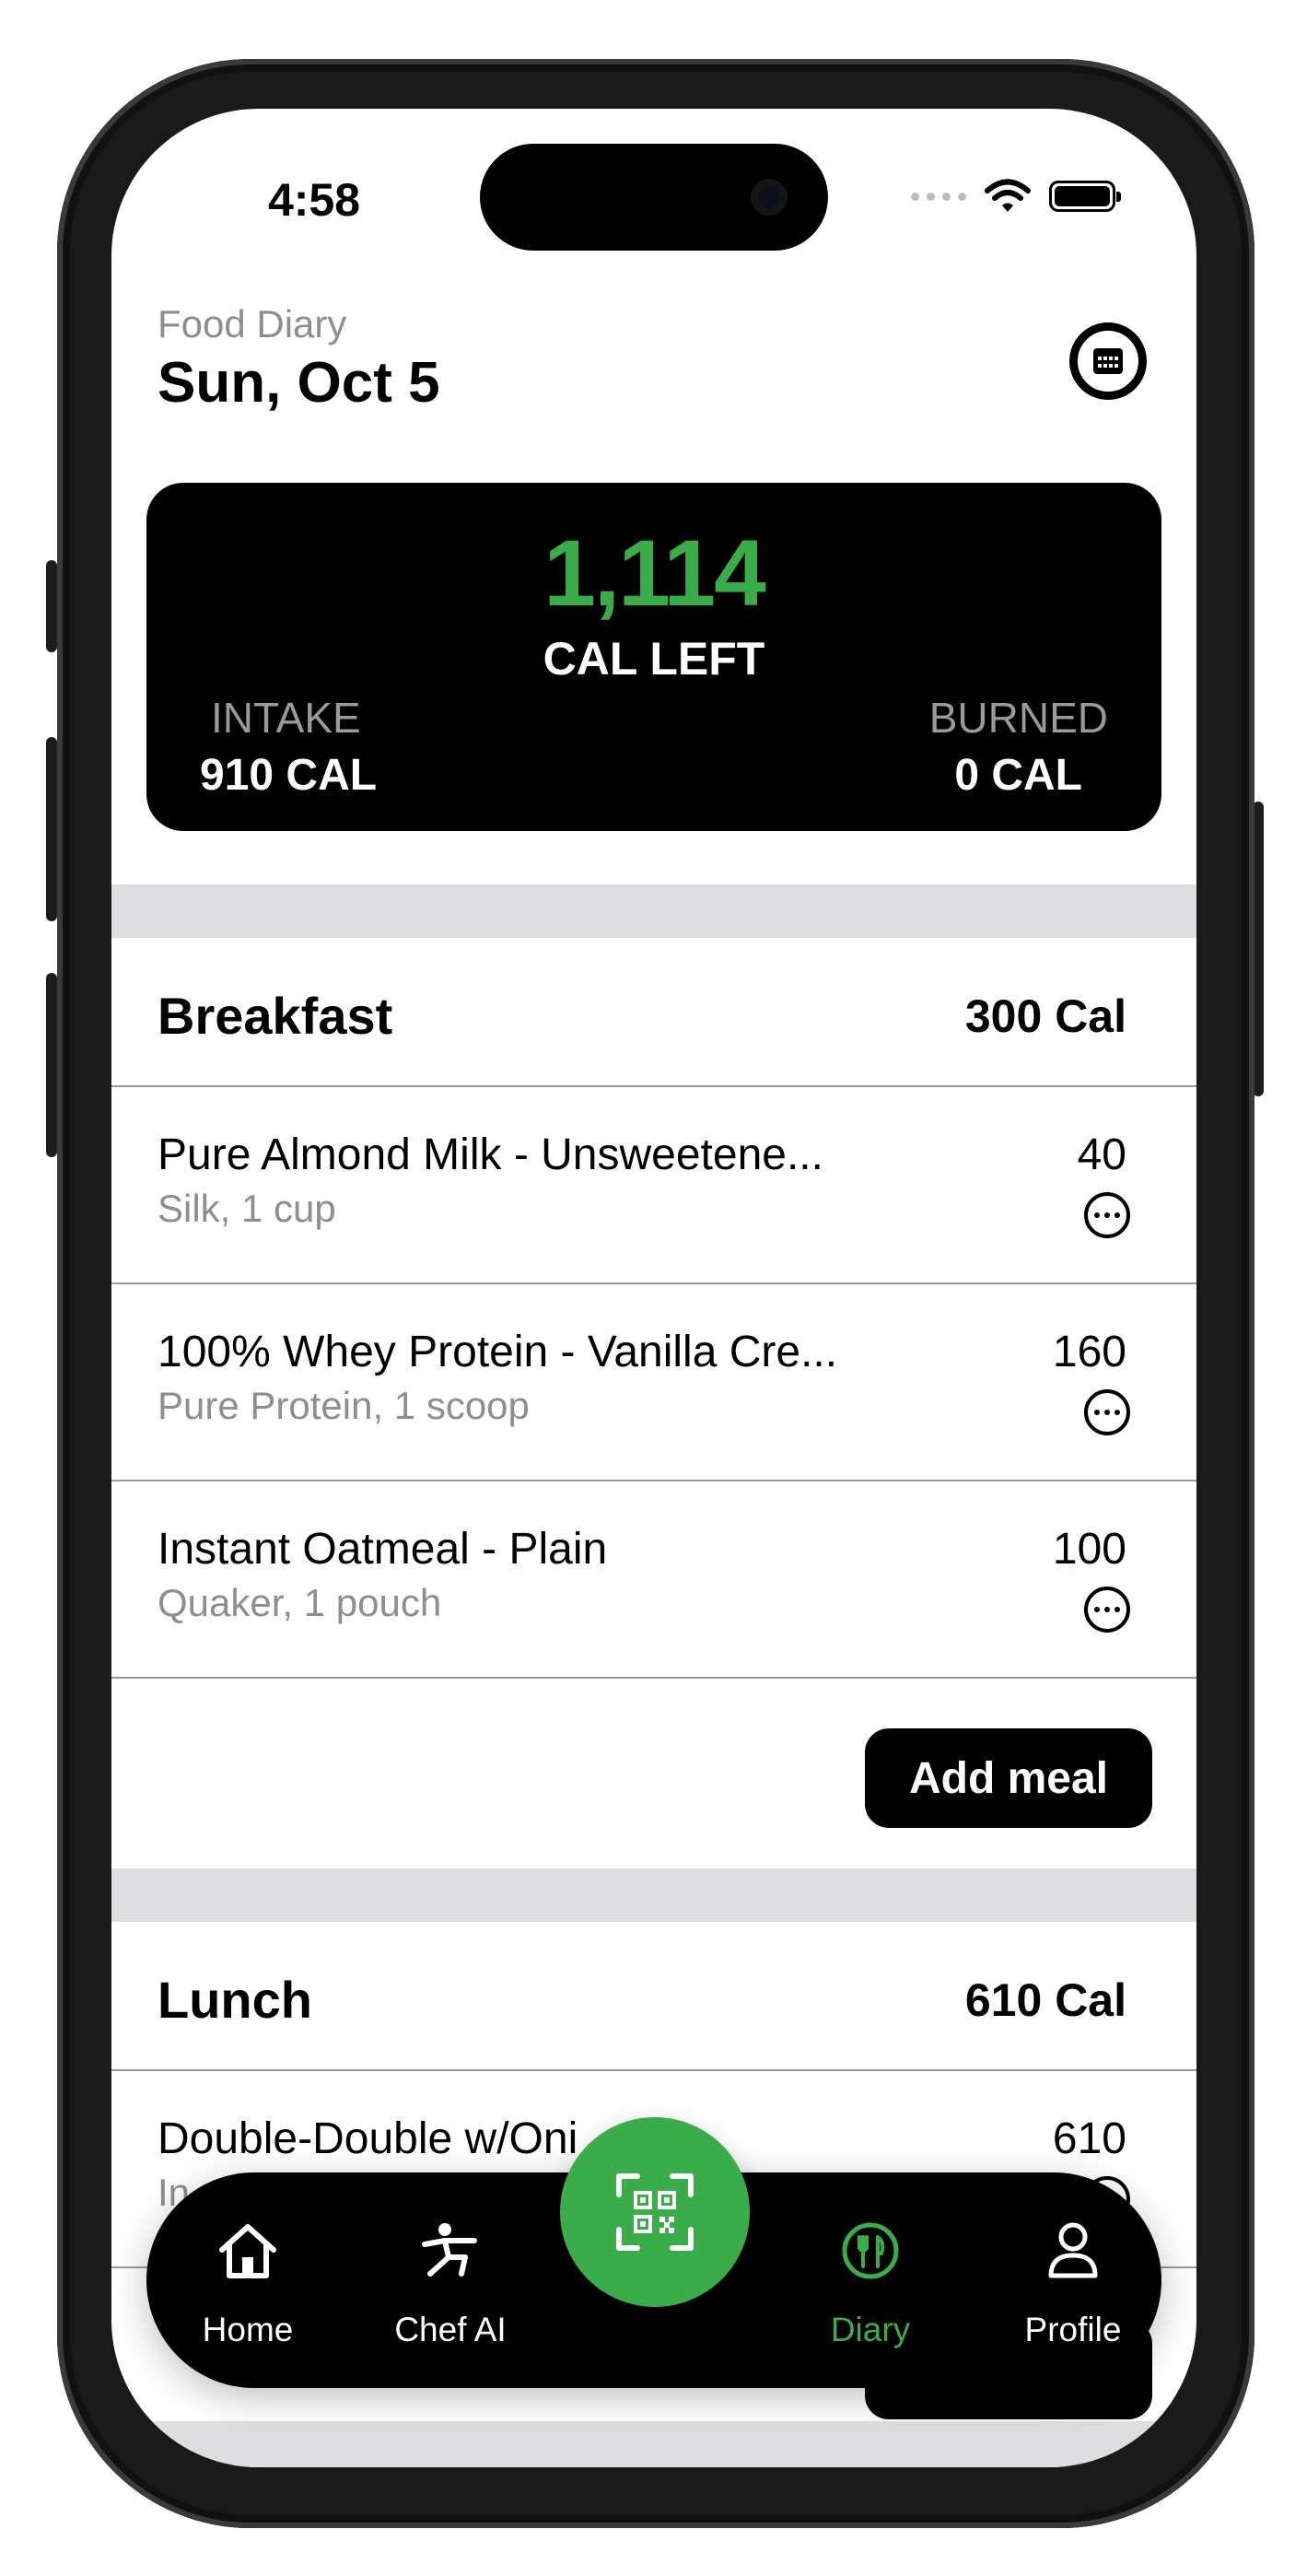  Describe the element at coordinates (871, 2330) in the screenshot. I see `tab-label: Diary` at that location.